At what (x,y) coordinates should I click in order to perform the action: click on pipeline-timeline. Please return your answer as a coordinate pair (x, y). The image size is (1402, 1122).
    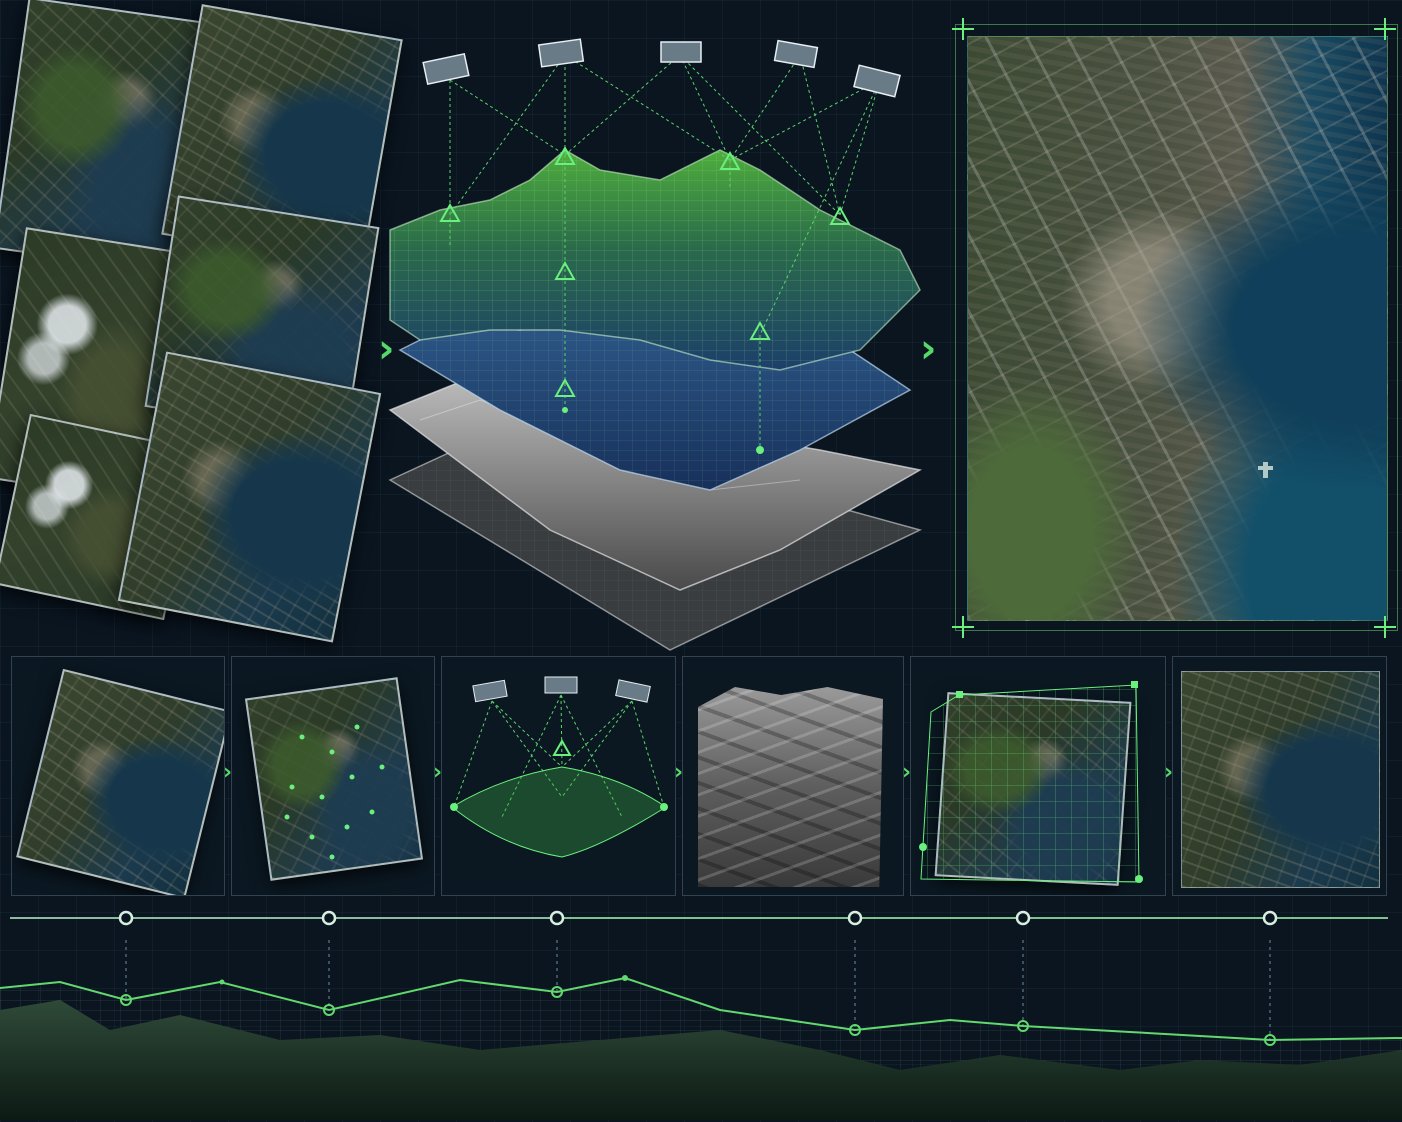
    Looking at the image, I should click on (699, 918).